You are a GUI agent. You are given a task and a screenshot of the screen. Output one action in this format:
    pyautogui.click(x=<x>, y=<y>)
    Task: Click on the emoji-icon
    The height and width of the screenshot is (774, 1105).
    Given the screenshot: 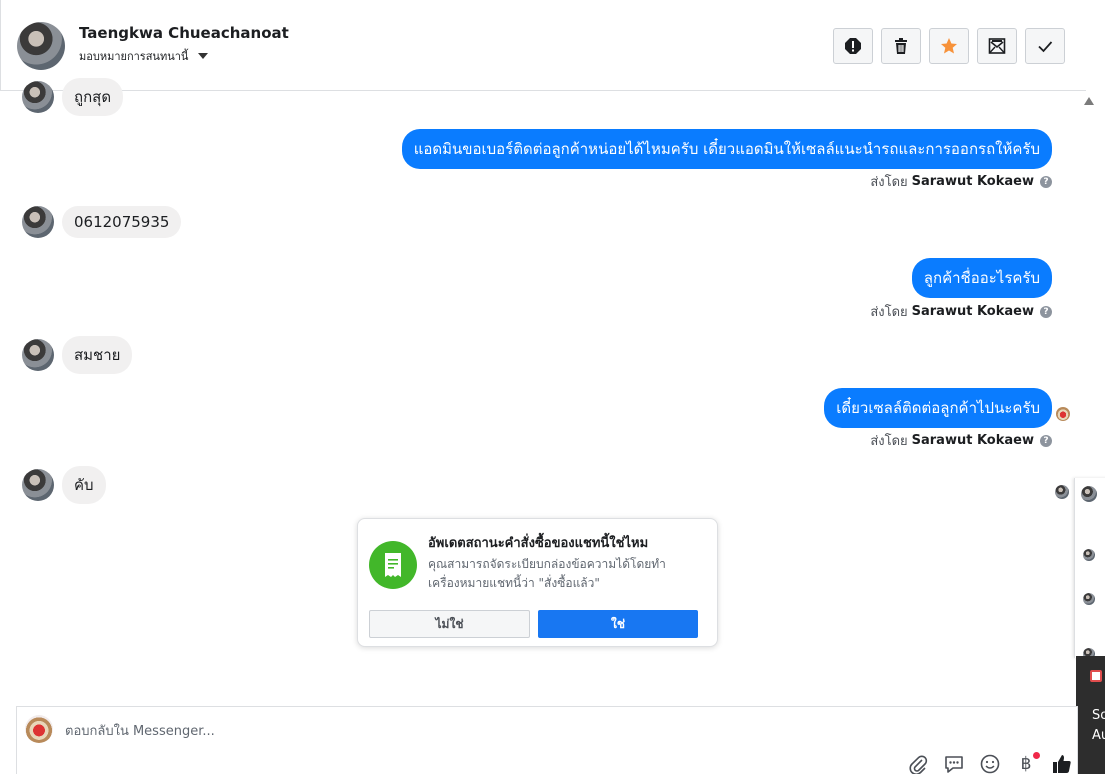 What is the action you would take?
    pyautogui.click(x=990, y=763)
    